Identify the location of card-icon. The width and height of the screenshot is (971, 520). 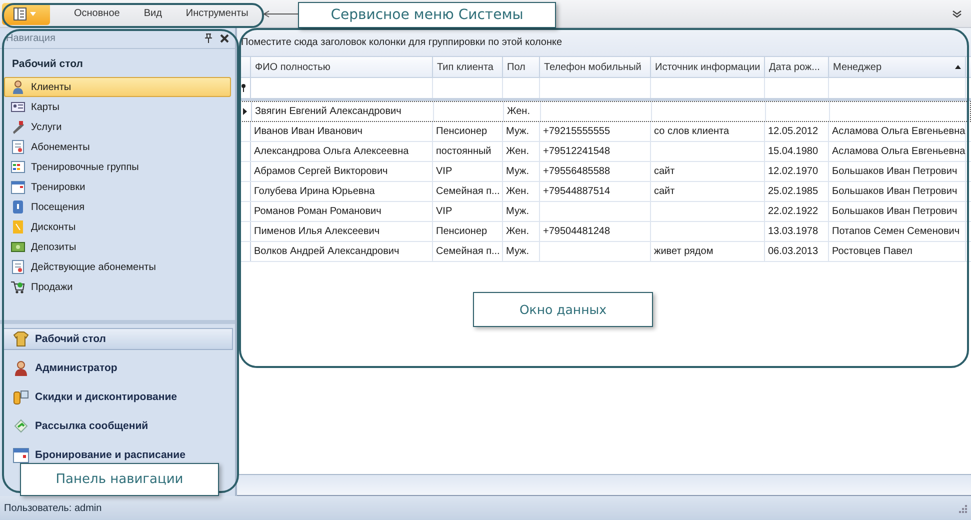
(18, 107).